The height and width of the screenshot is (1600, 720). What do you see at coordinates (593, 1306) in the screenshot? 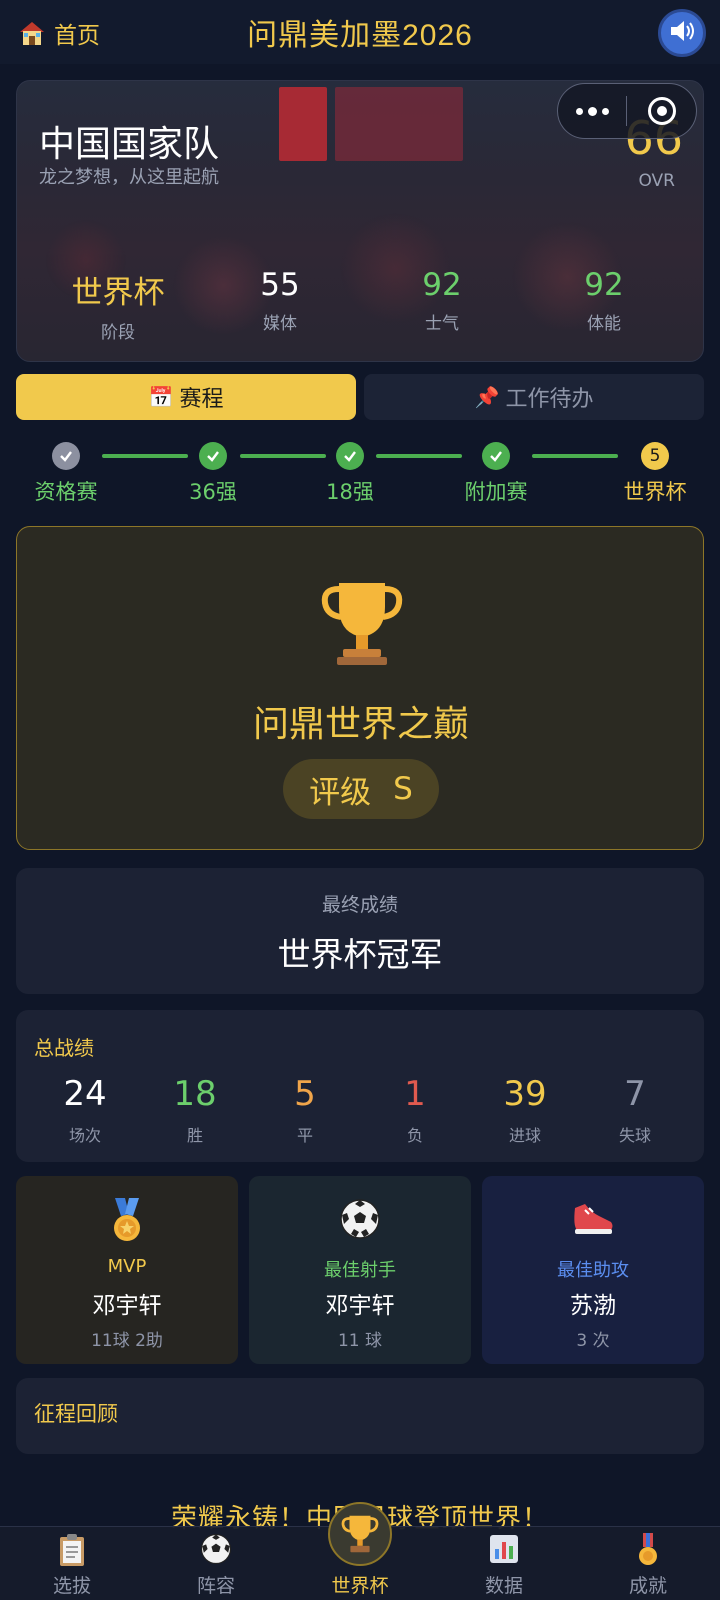
I see `award-player-name: 苏渤` at bounding box center [593, 1306].